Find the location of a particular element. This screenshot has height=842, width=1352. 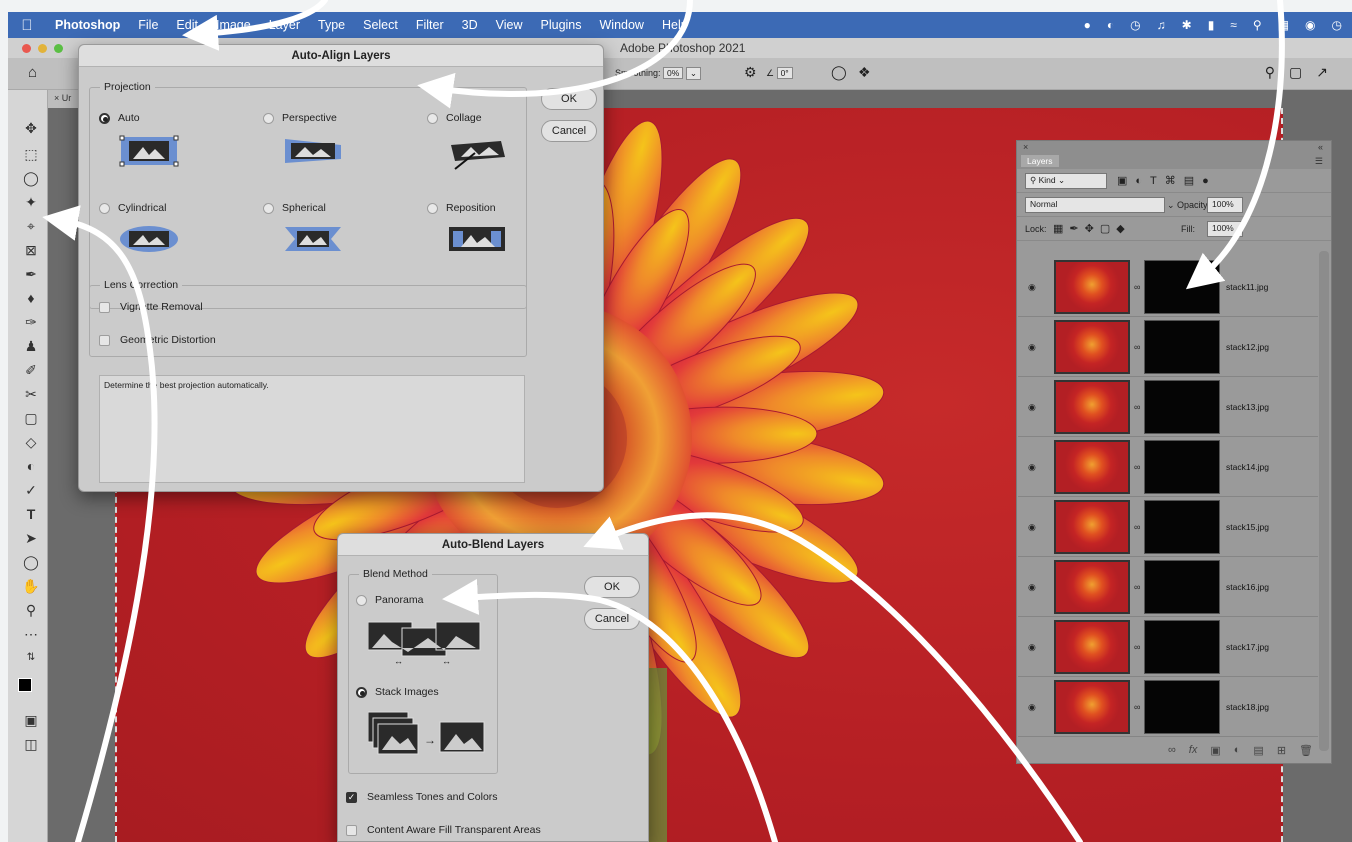

projection-auto-radio: Auto is located at coordinates (119, 118).